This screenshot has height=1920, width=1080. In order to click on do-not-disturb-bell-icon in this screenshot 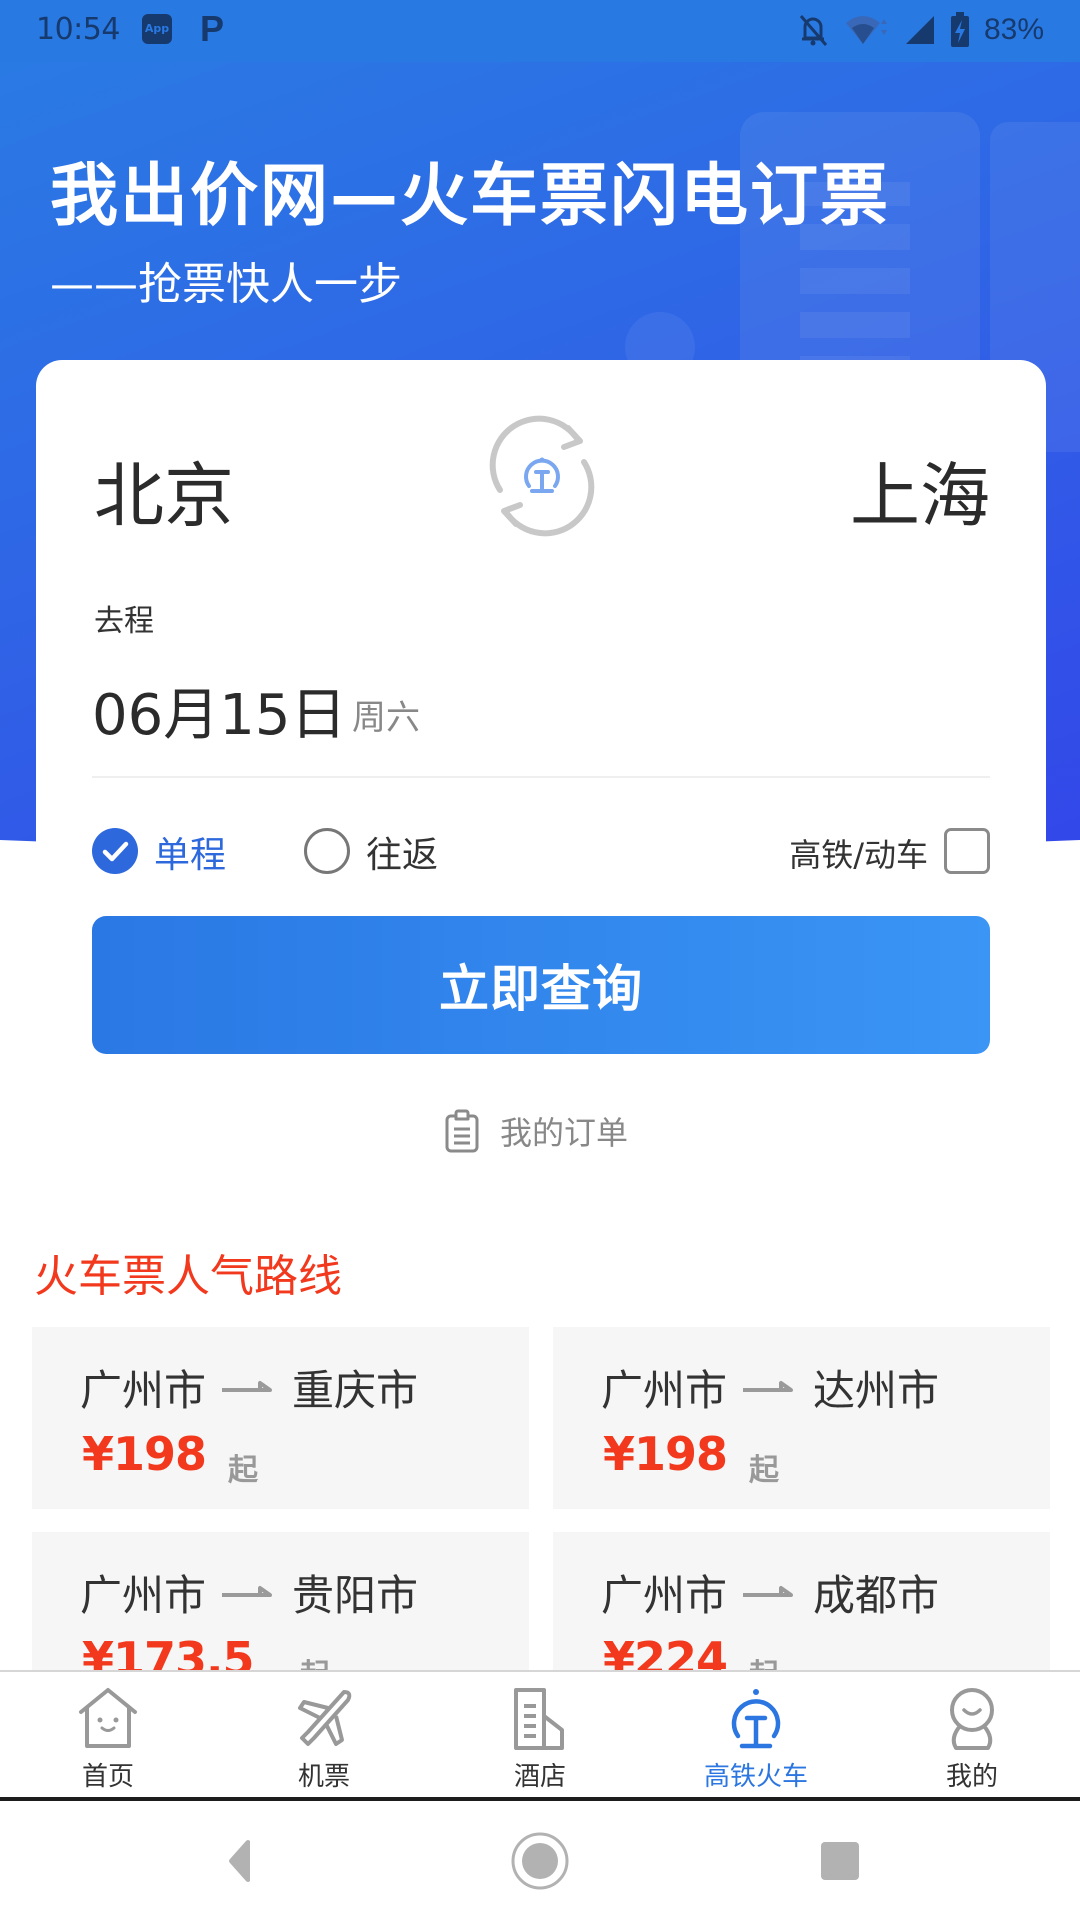, I will do `click(813, 30)`.